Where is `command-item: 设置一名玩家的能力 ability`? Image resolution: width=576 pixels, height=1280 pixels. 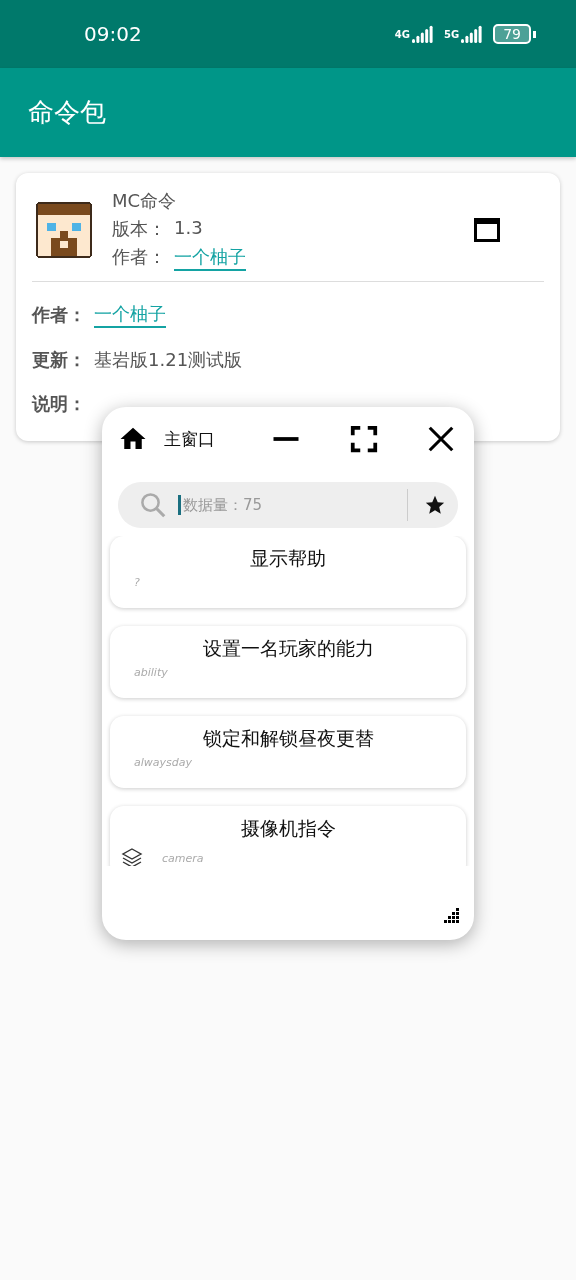
command-item: 设置一名玩家的能力 ability is located at coordinates (288, 662).